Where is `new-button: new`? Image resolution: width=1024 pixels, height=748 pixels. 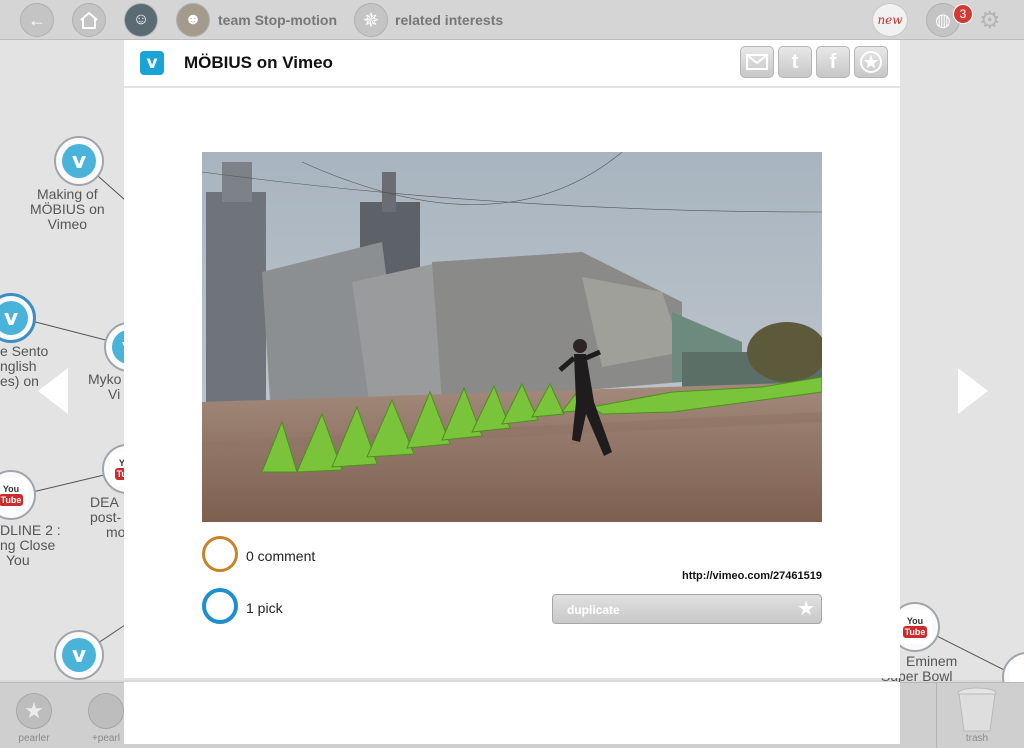
new-button: new is located at coordinates (890, 20).